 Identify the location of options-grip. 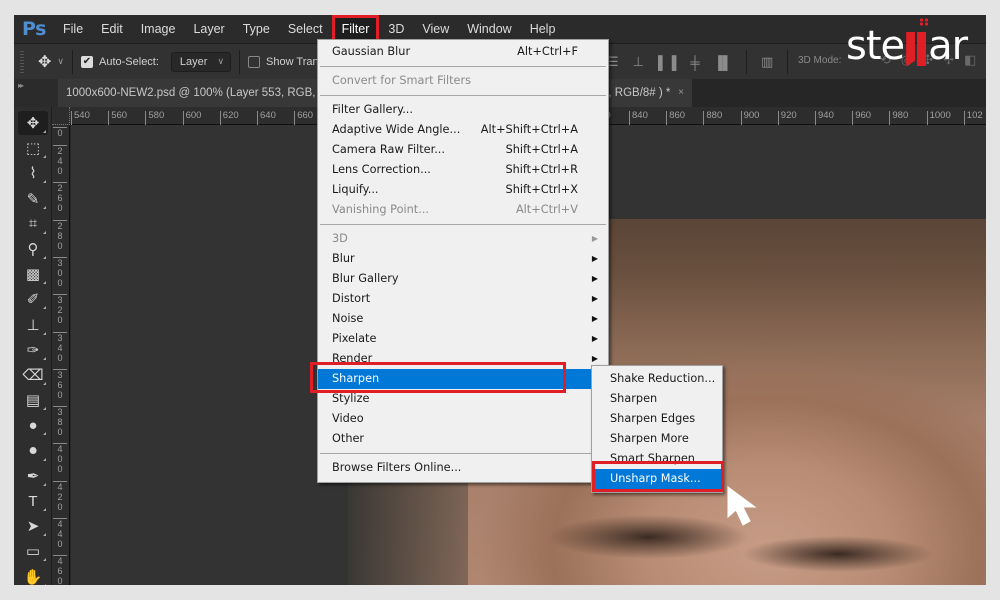
(22, 61).